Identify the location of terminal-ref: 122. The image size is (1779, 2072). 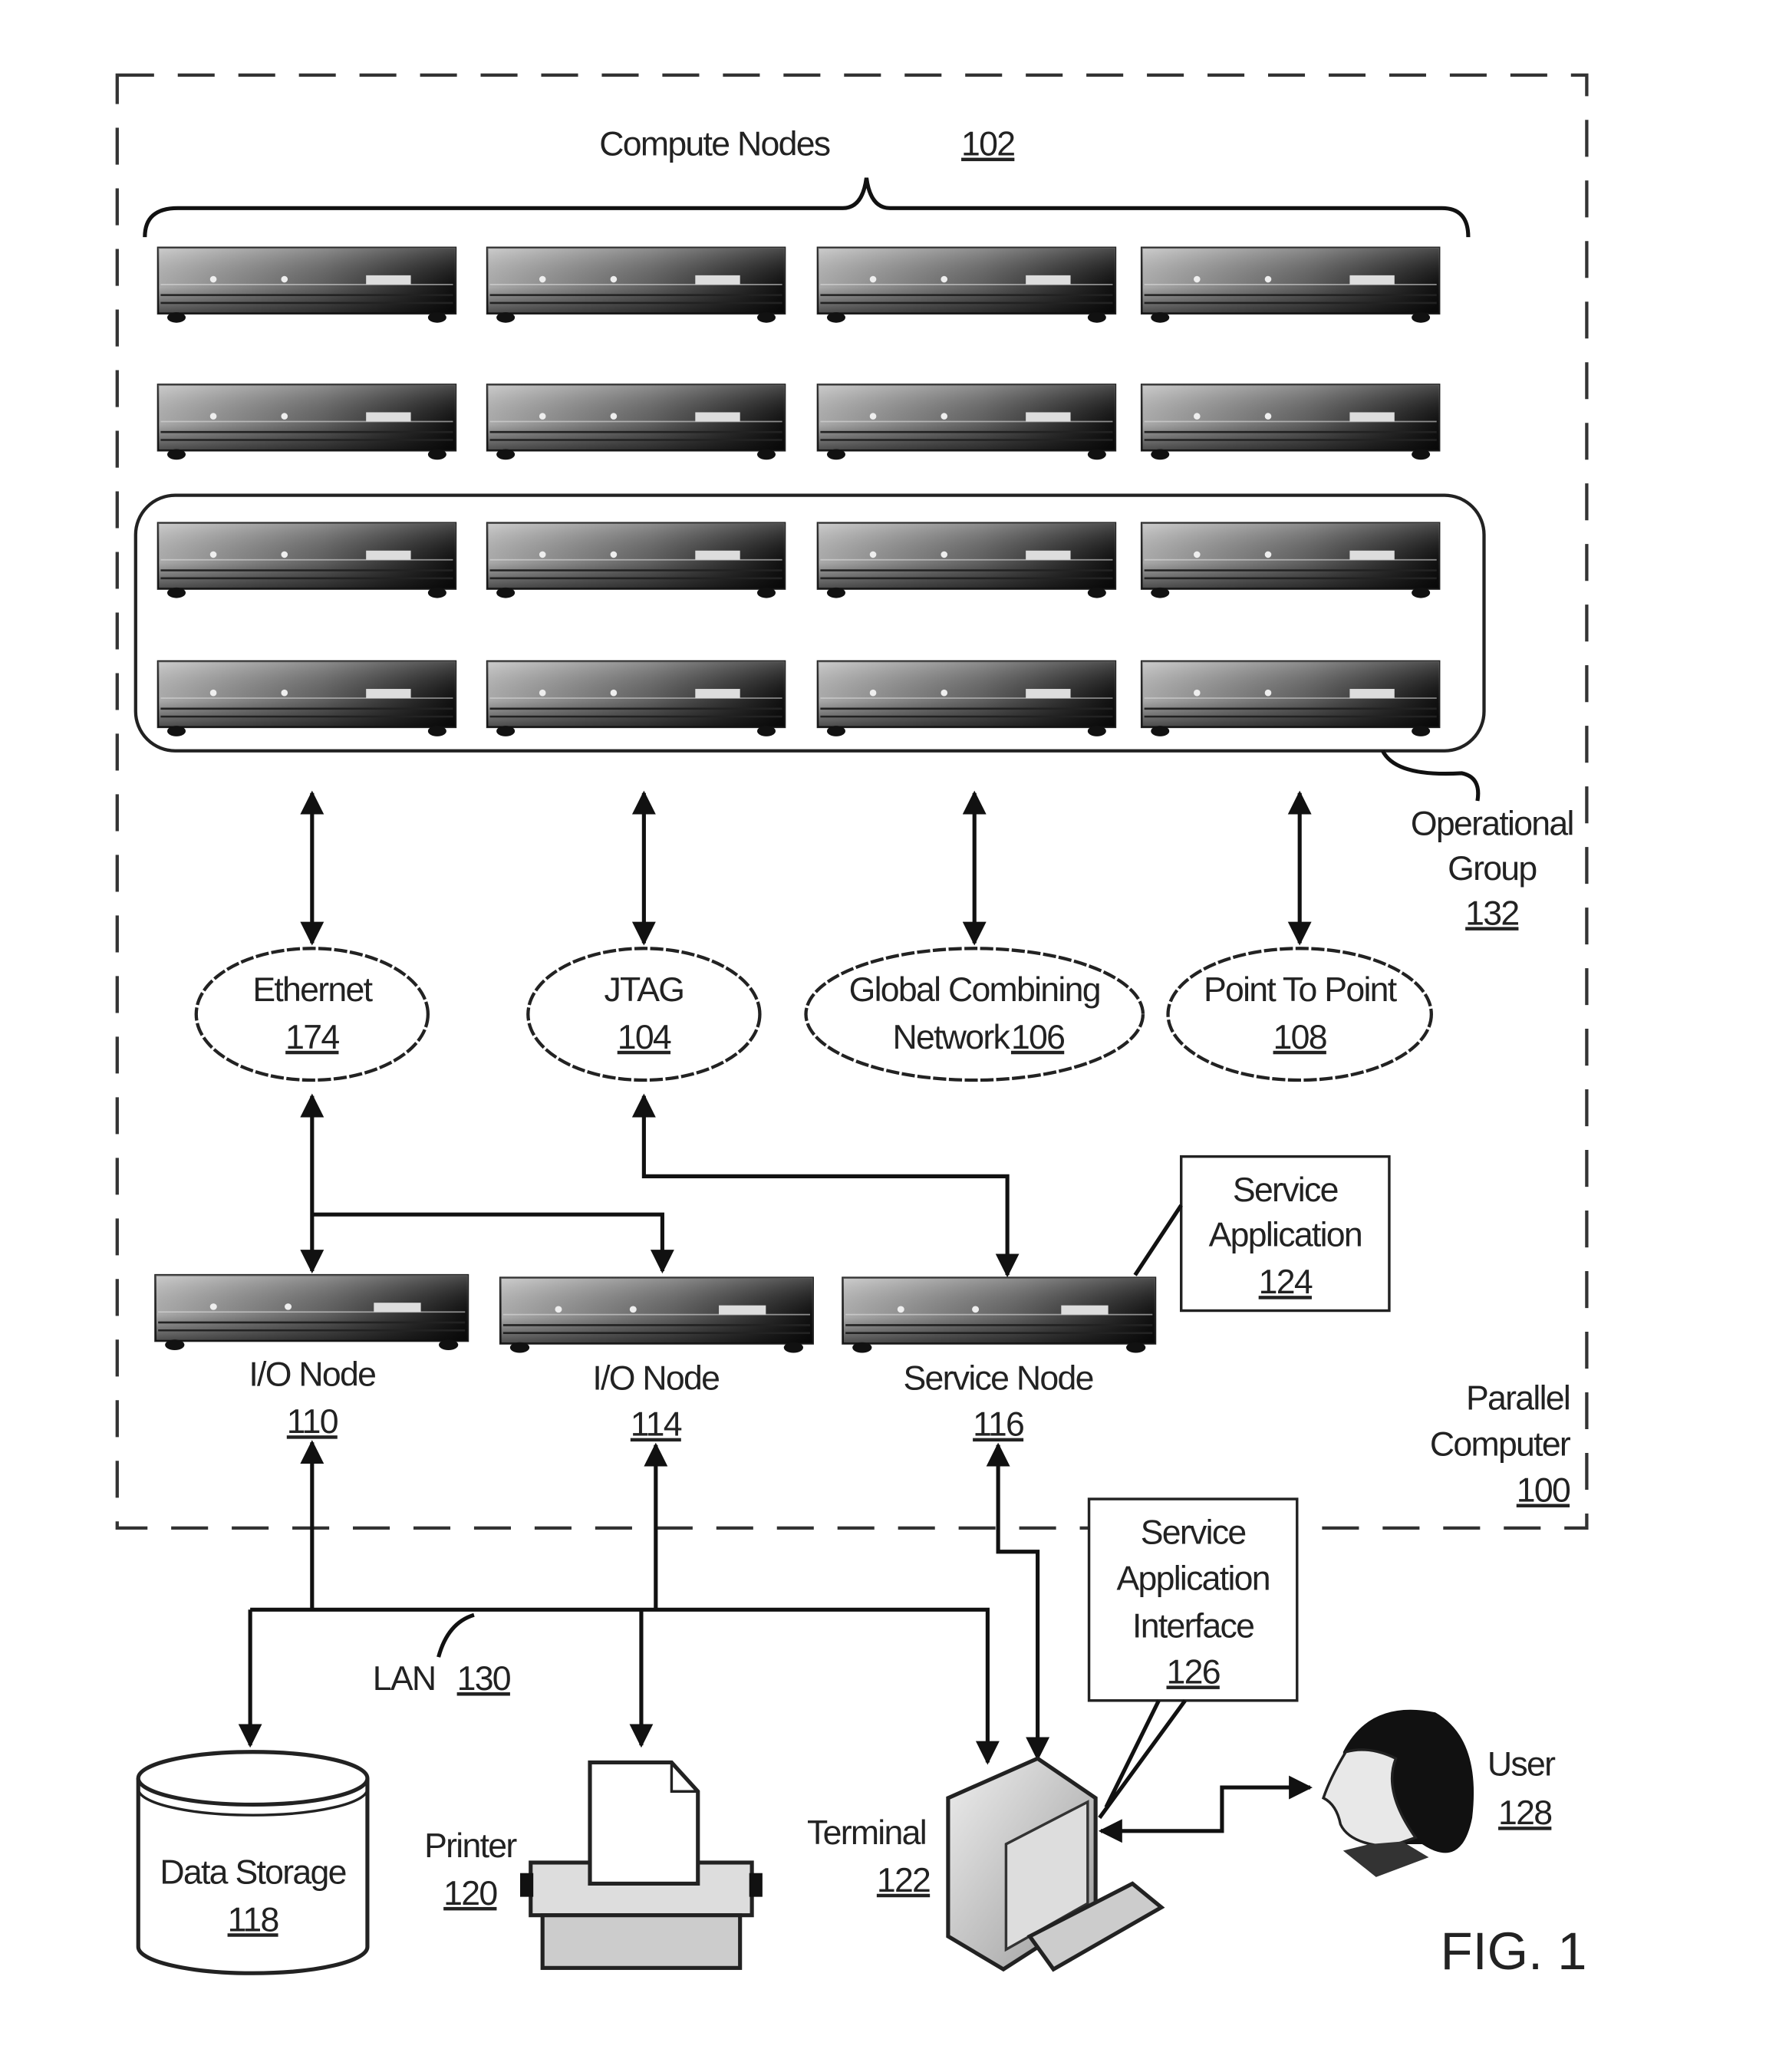
(903, 1880).